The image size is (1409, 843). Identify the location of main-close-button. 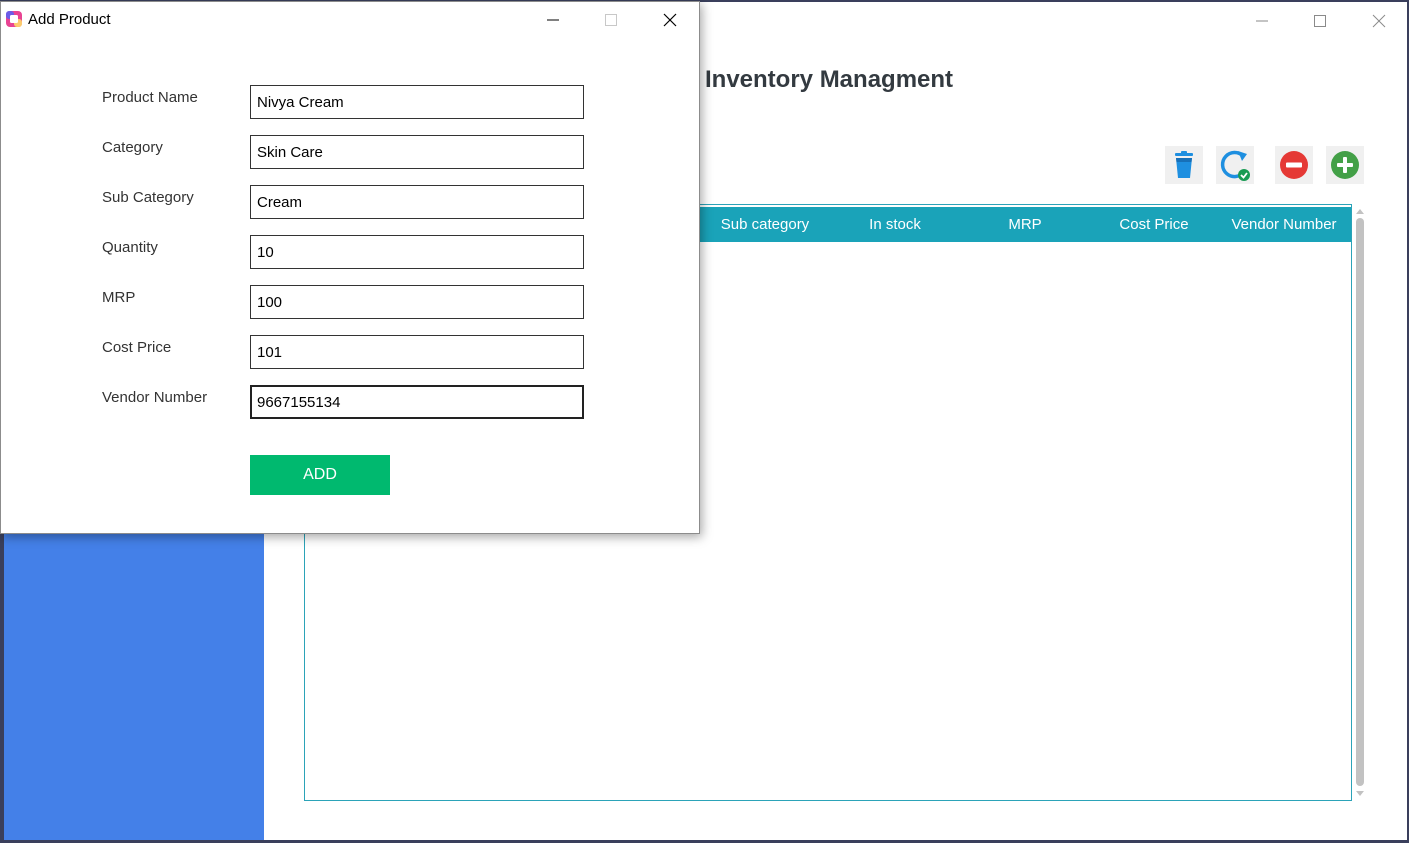
(1379, 21).